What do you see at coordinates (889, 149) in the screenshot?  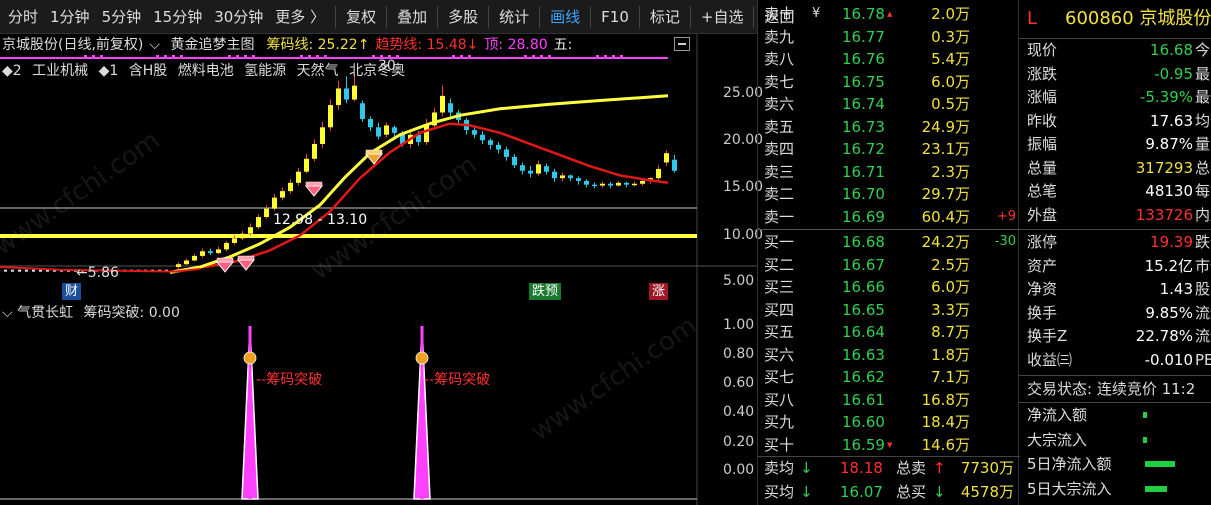 I see `ask-row: 卖四 16.72 23.1万` at bounding box center [889, 149].